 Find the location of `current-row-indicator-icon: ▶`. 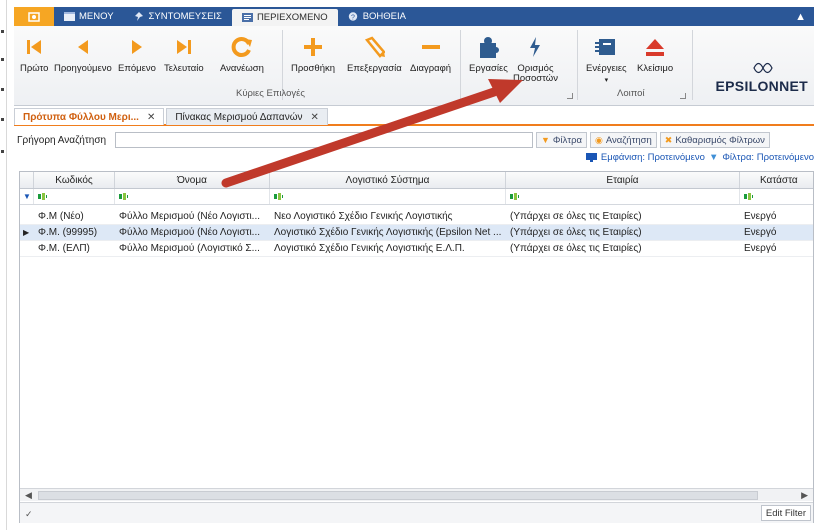

current-row-indicator-icon: ▶ is located at coordinates (26, 232).